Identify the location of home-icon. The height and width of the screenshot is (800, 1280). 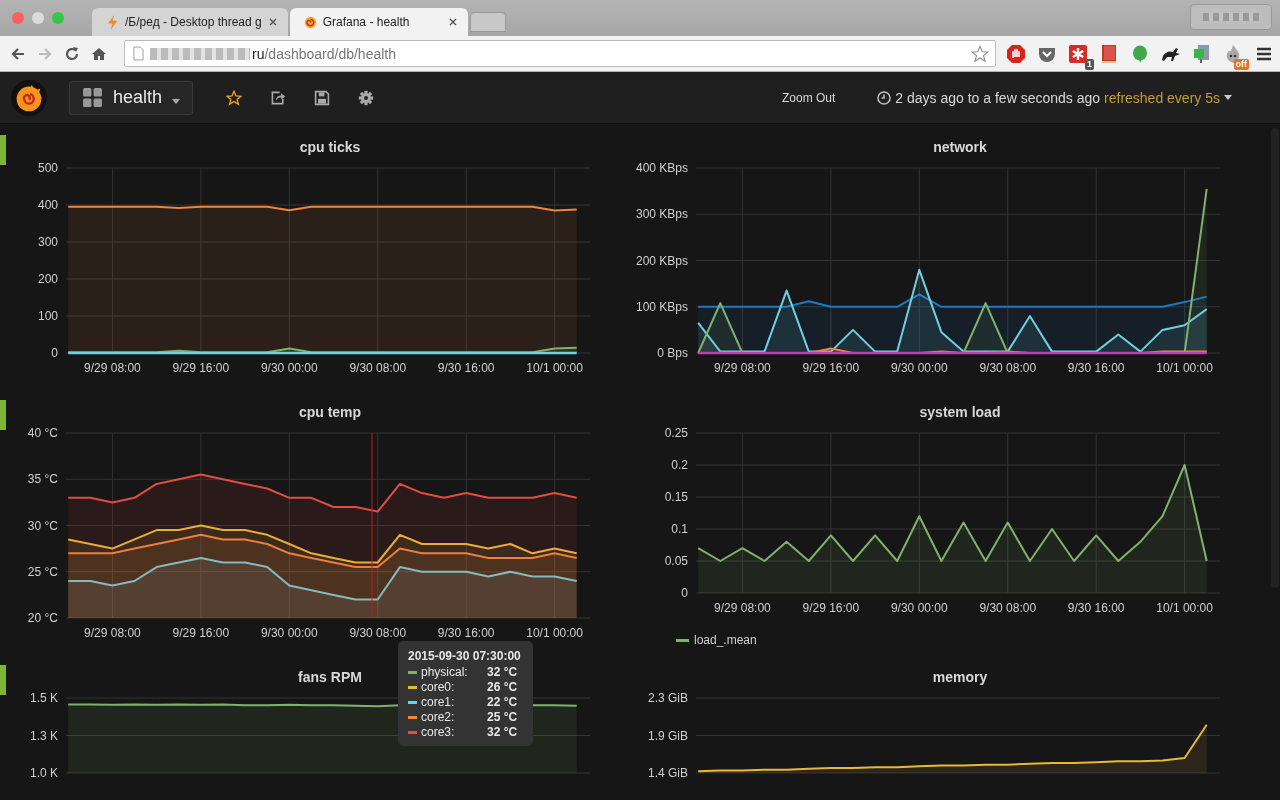
(99, 53).